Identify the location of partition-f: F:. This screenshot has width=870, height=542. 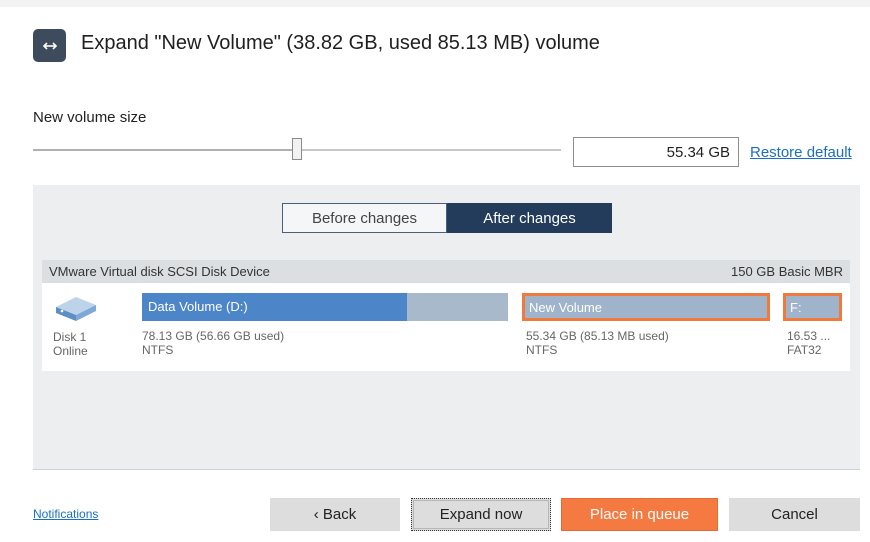
(812, 307).